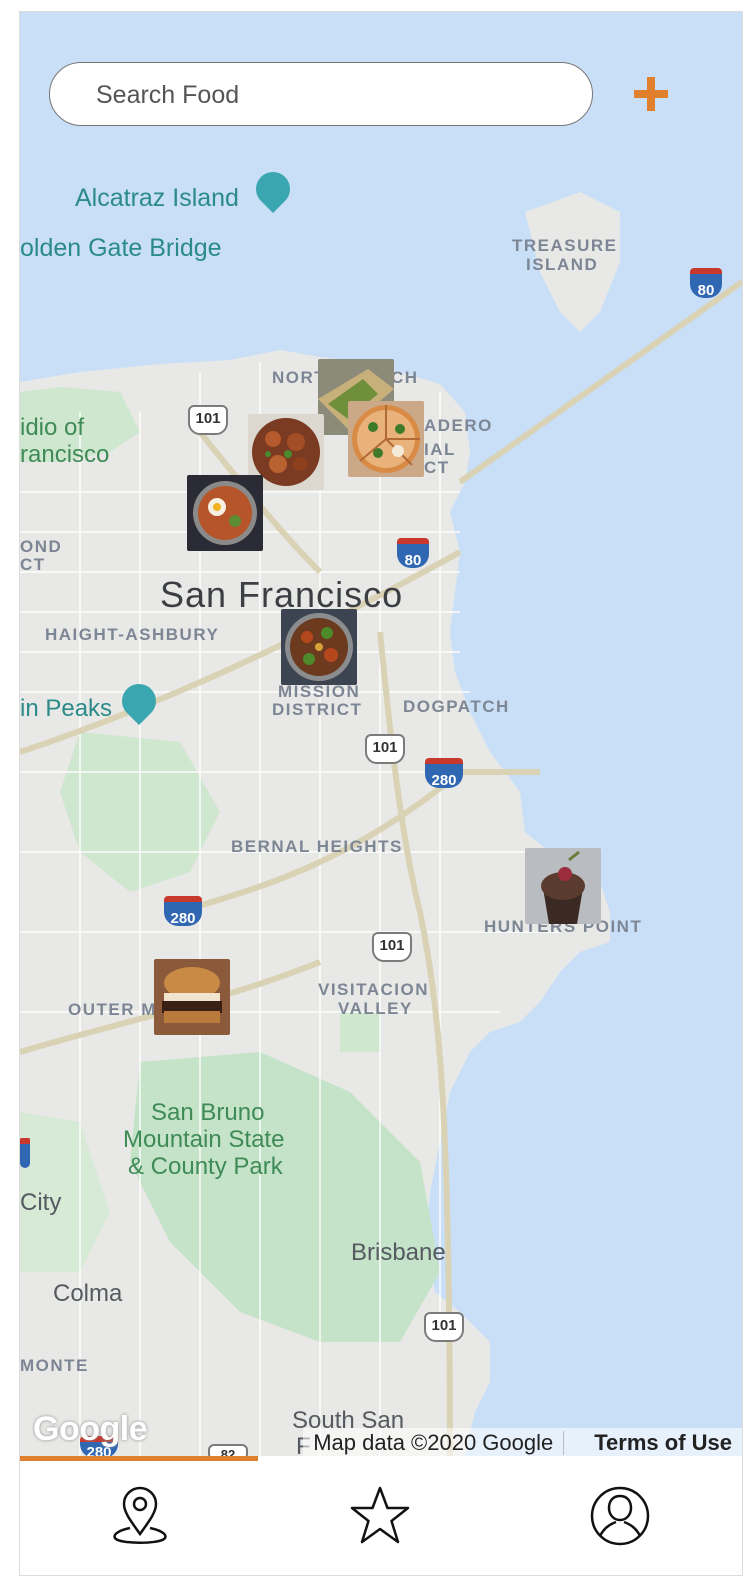 The image size is (756, 1586). What do you see at coordinates (374, 989) in the screenshot?
I see `label-visitacion-1: VISITACION` at bounding box center [374, 989].